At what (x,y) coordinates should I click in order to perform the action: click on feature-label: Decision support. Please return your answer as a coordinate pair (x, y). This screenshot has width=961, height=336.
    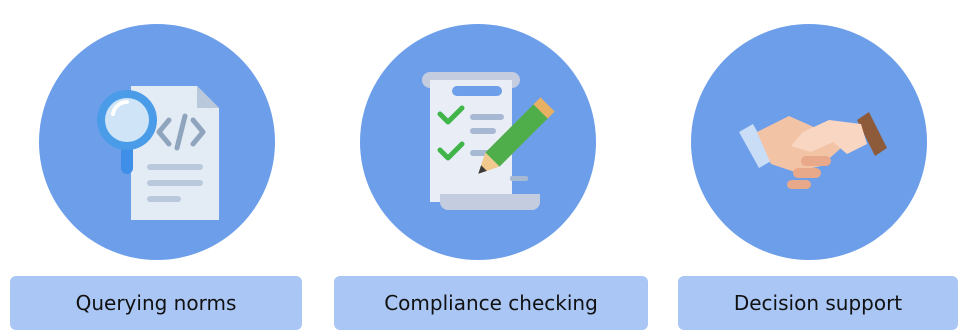
    Looking at the image, I should click on (818, 303).